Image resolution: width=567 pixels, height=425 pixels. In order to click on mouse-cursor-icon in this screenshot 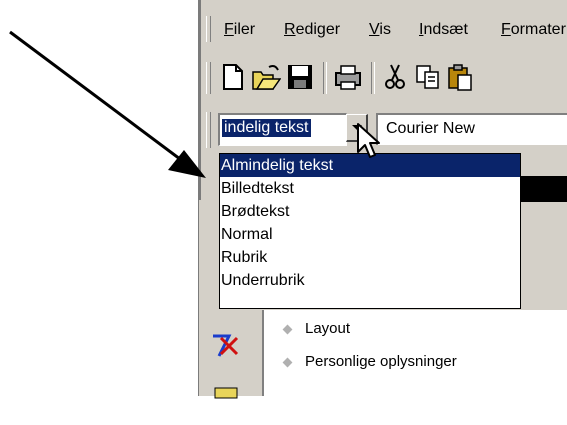, I will do `click(368, 140)`.